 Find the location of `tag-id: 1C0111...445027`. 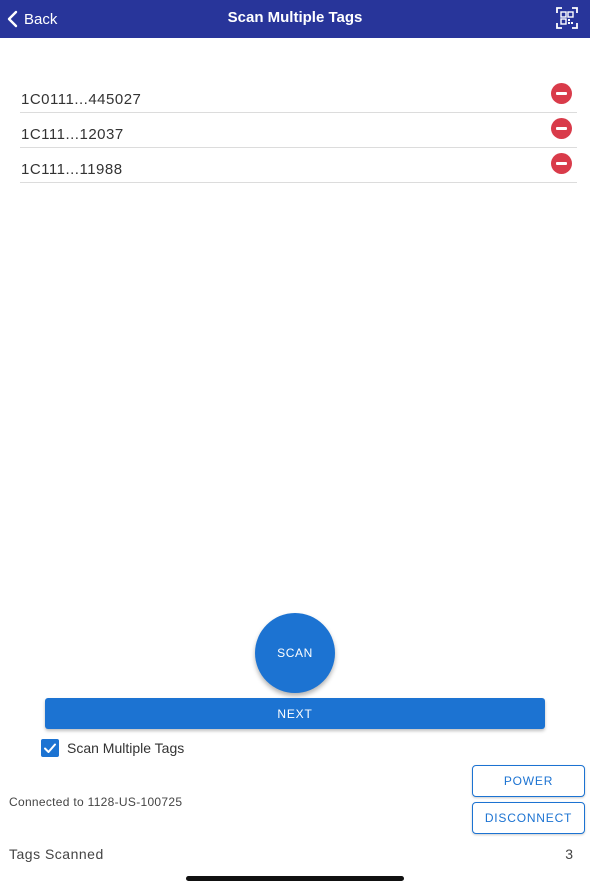

tag-id: 1C0111...445027 is located at coordinates (81, 99).